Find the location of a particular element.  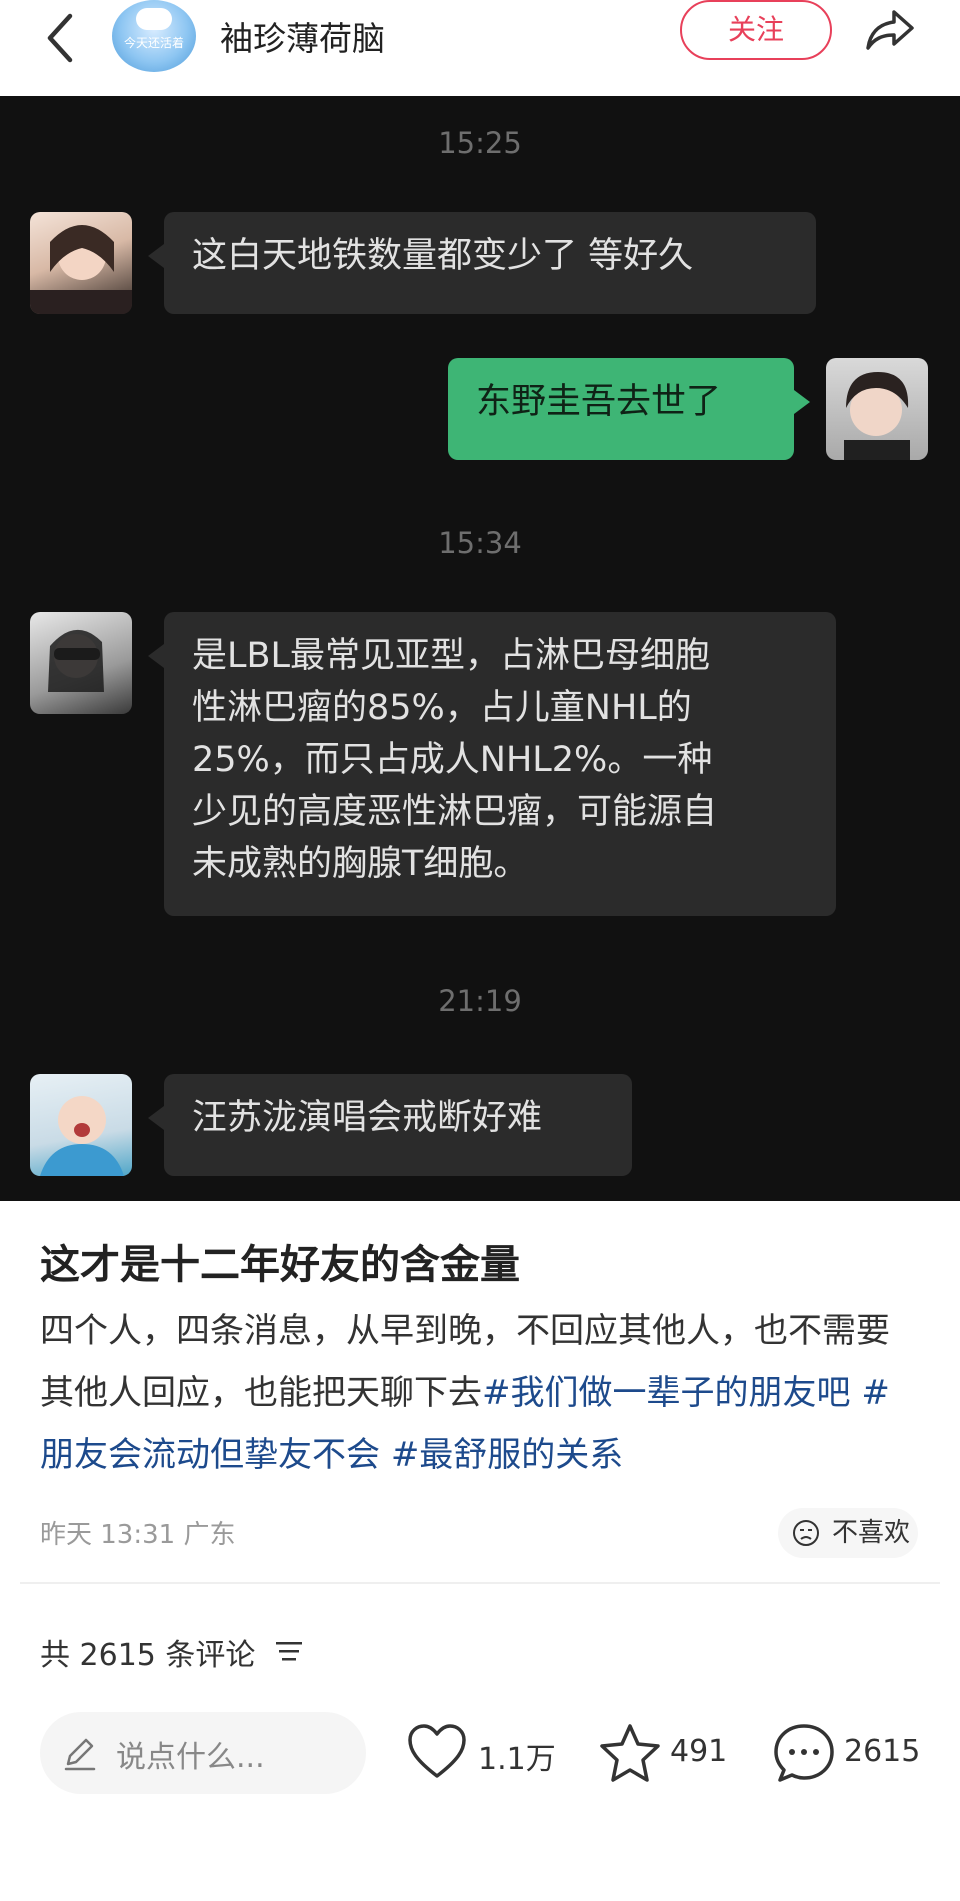

frown-face-icon is located at coordinates (806, 1533).